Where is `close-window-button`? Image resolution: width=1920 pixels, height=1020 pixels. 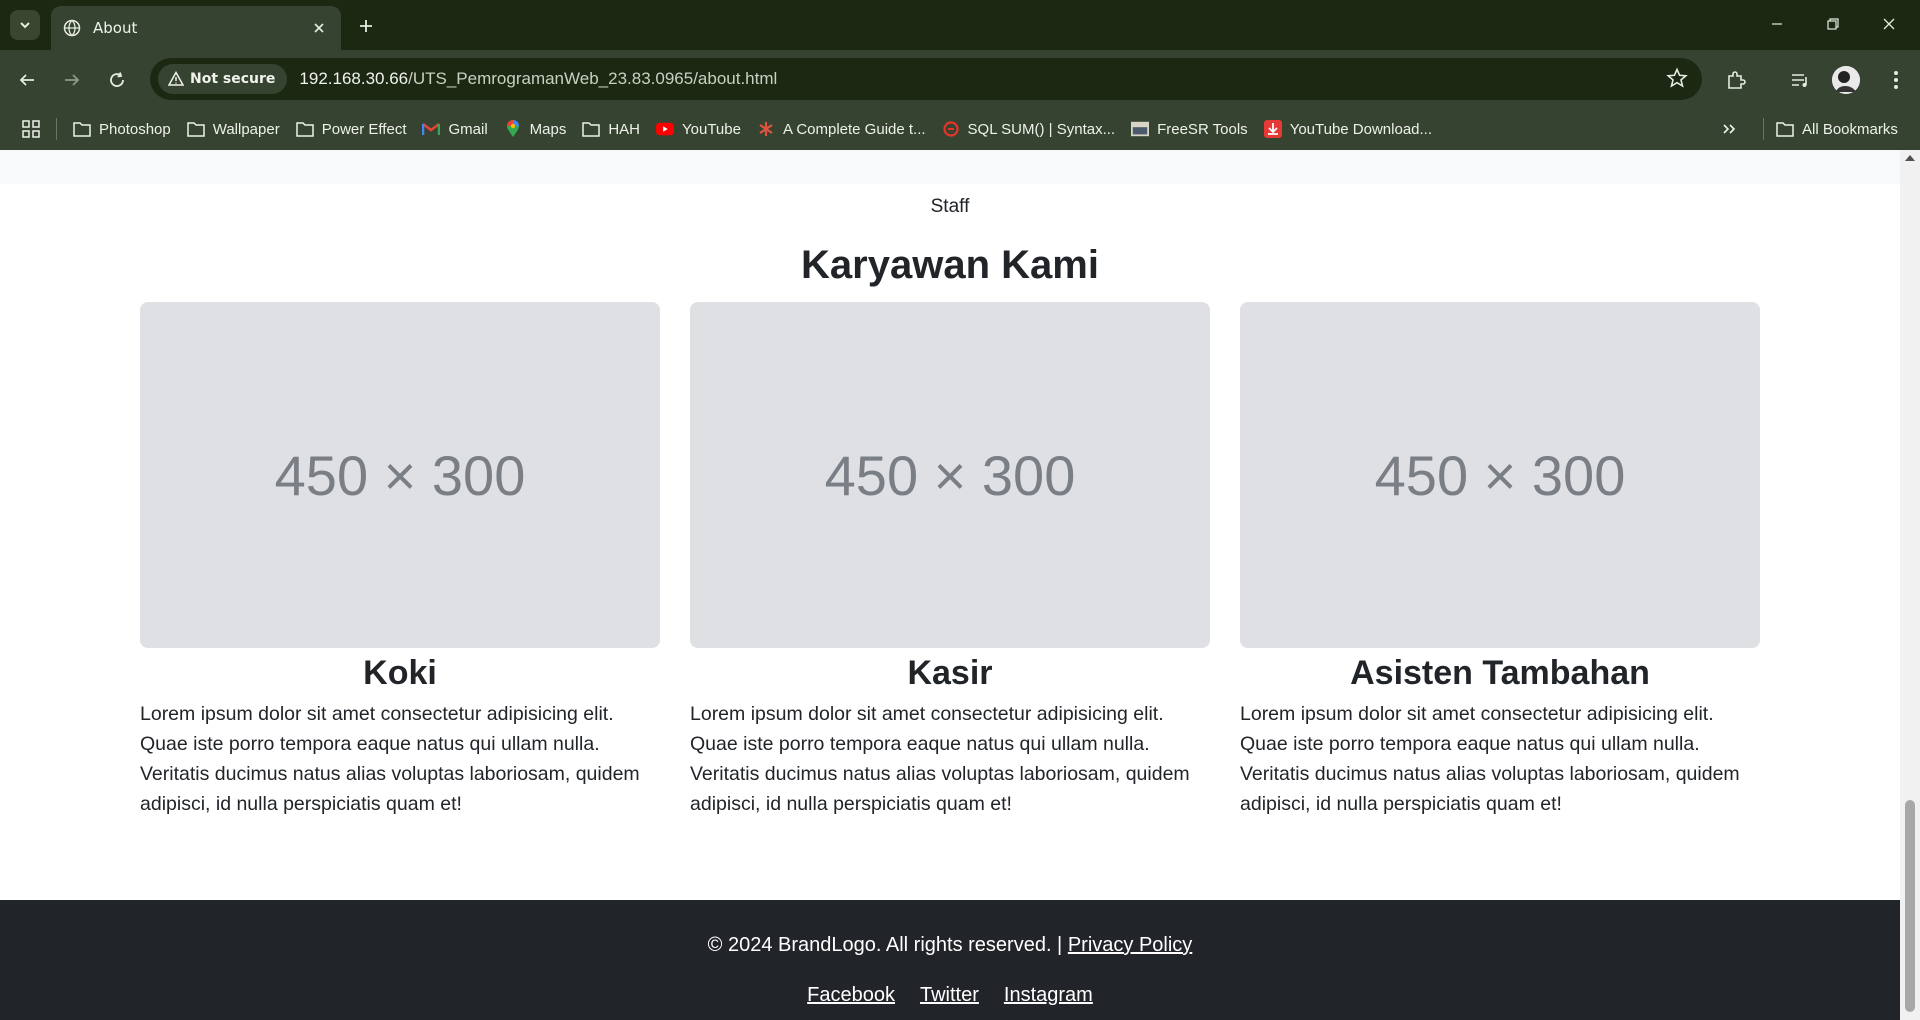 close-window-button is located at coordinates (1889, 24).